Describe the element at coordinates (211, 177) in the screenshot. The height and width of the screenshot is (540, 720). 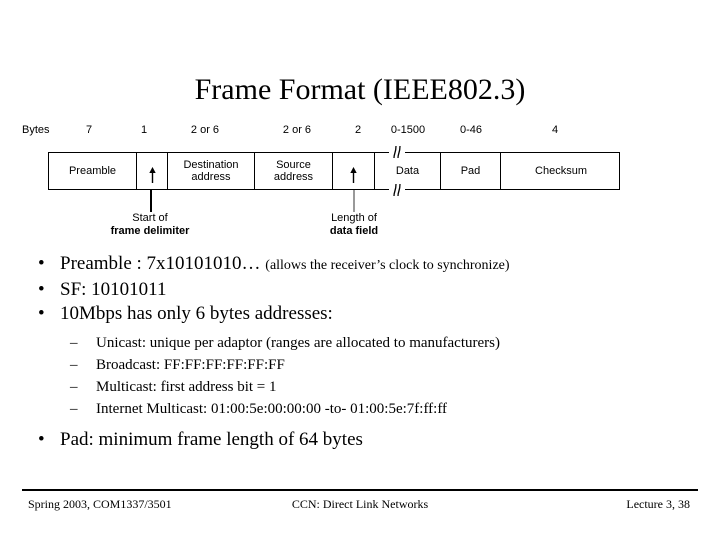
I see `frame-field-destination-line2: address` at that location.